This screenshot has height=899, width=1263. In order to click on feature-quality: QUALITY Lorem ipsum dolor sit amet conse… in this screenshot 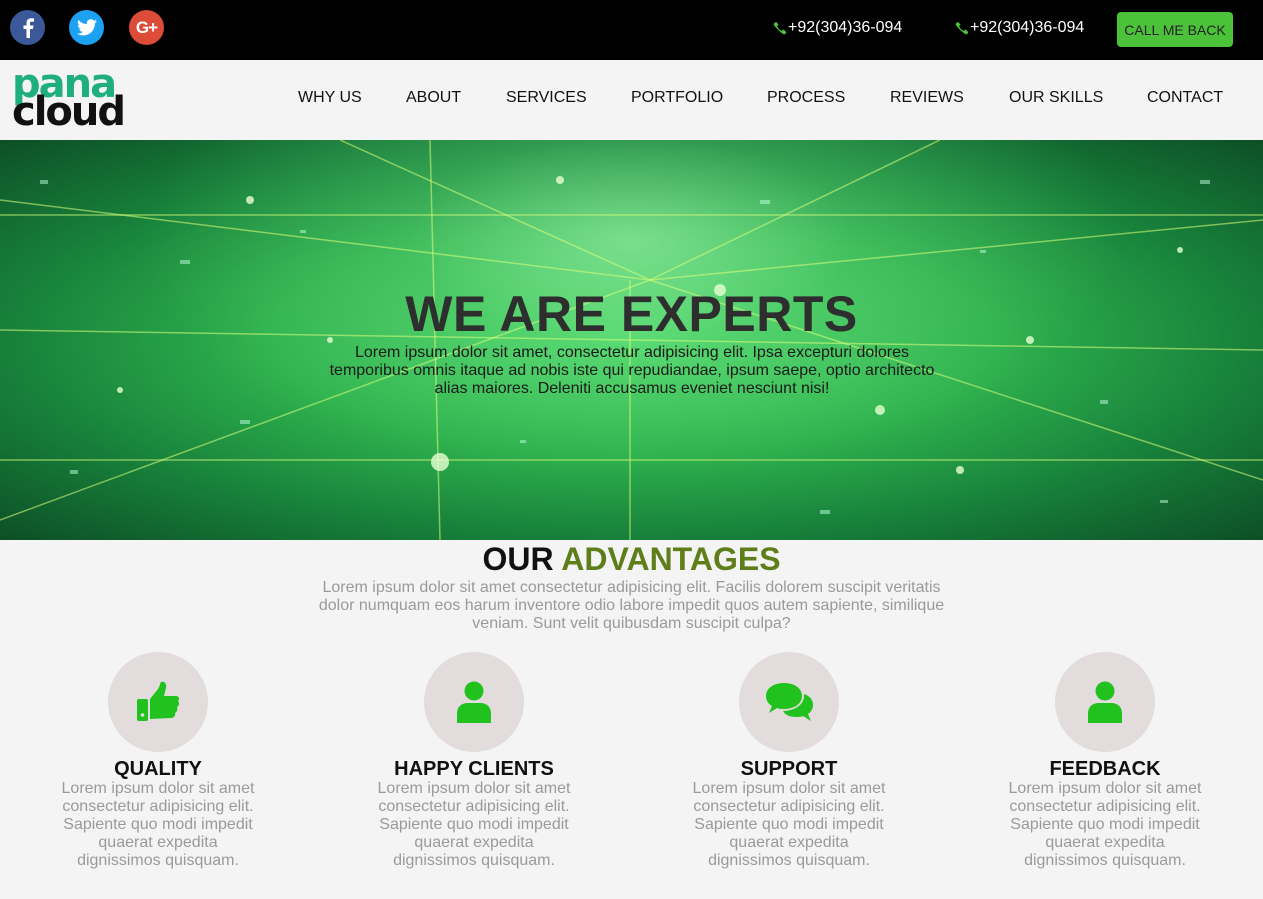, I will do `click(158, 761)`.